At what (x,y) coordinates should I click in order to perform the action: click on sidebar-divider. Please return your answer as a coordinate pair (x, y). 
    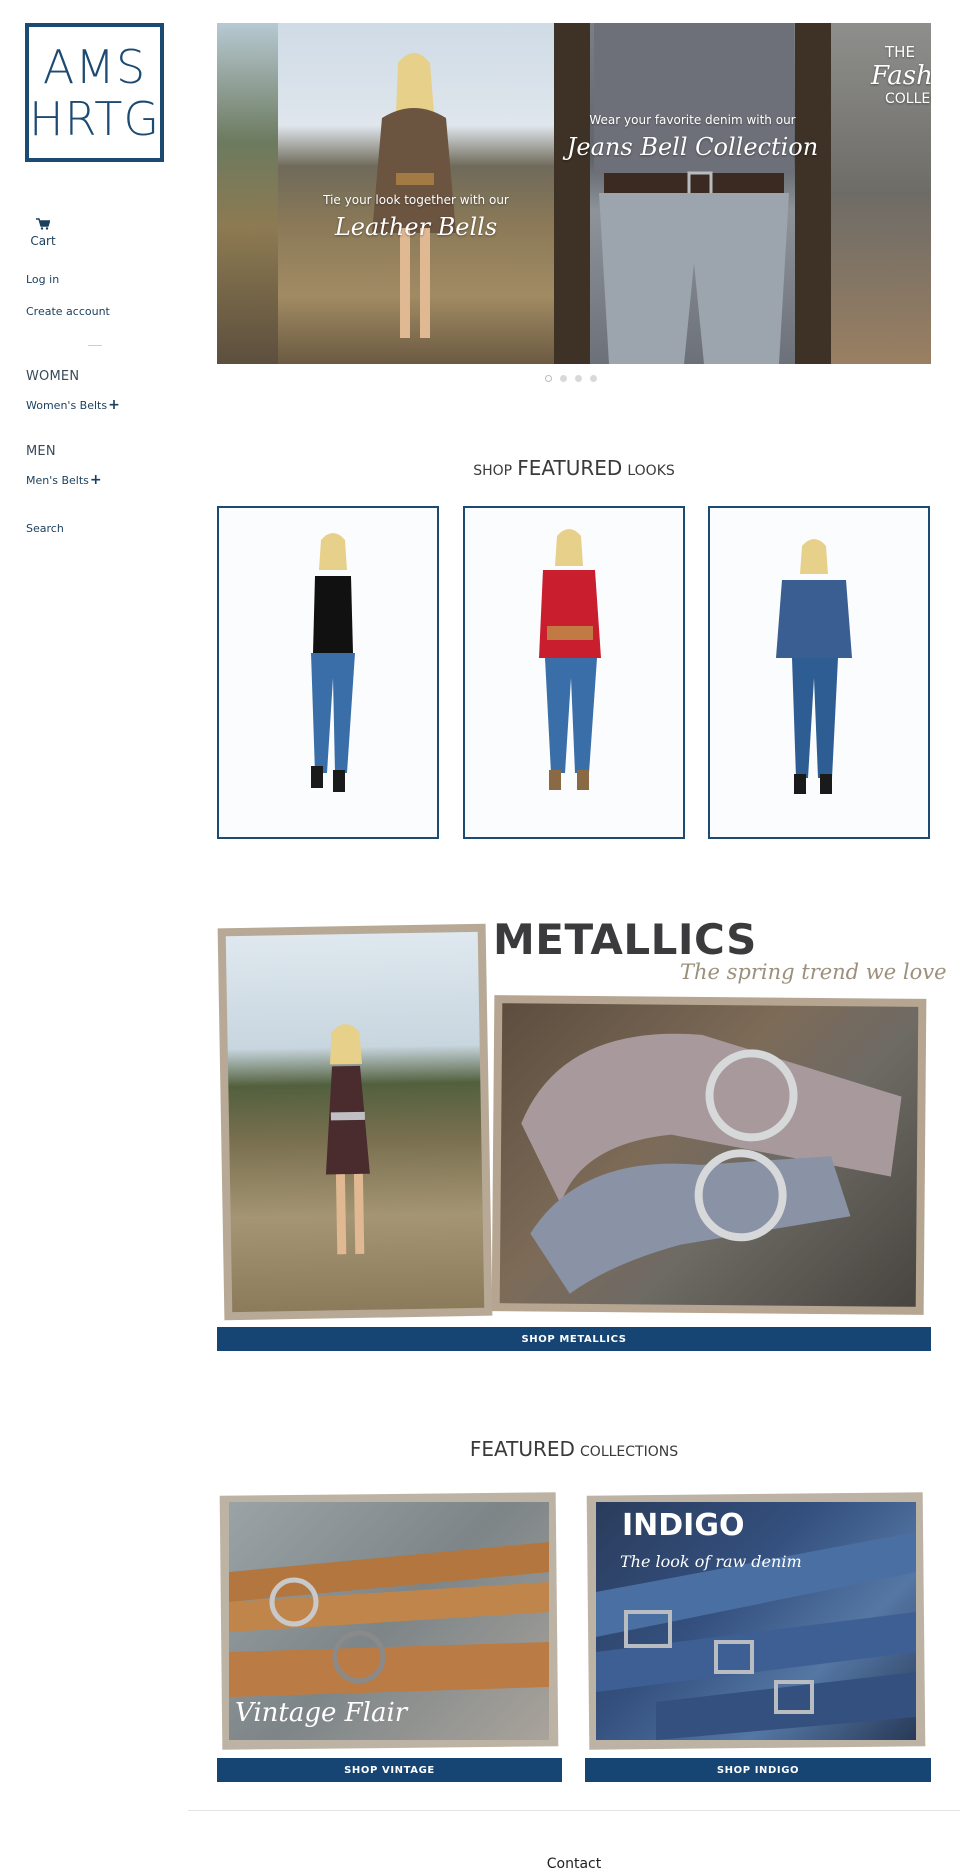
    Looking at the image, I should click on (95, 345).